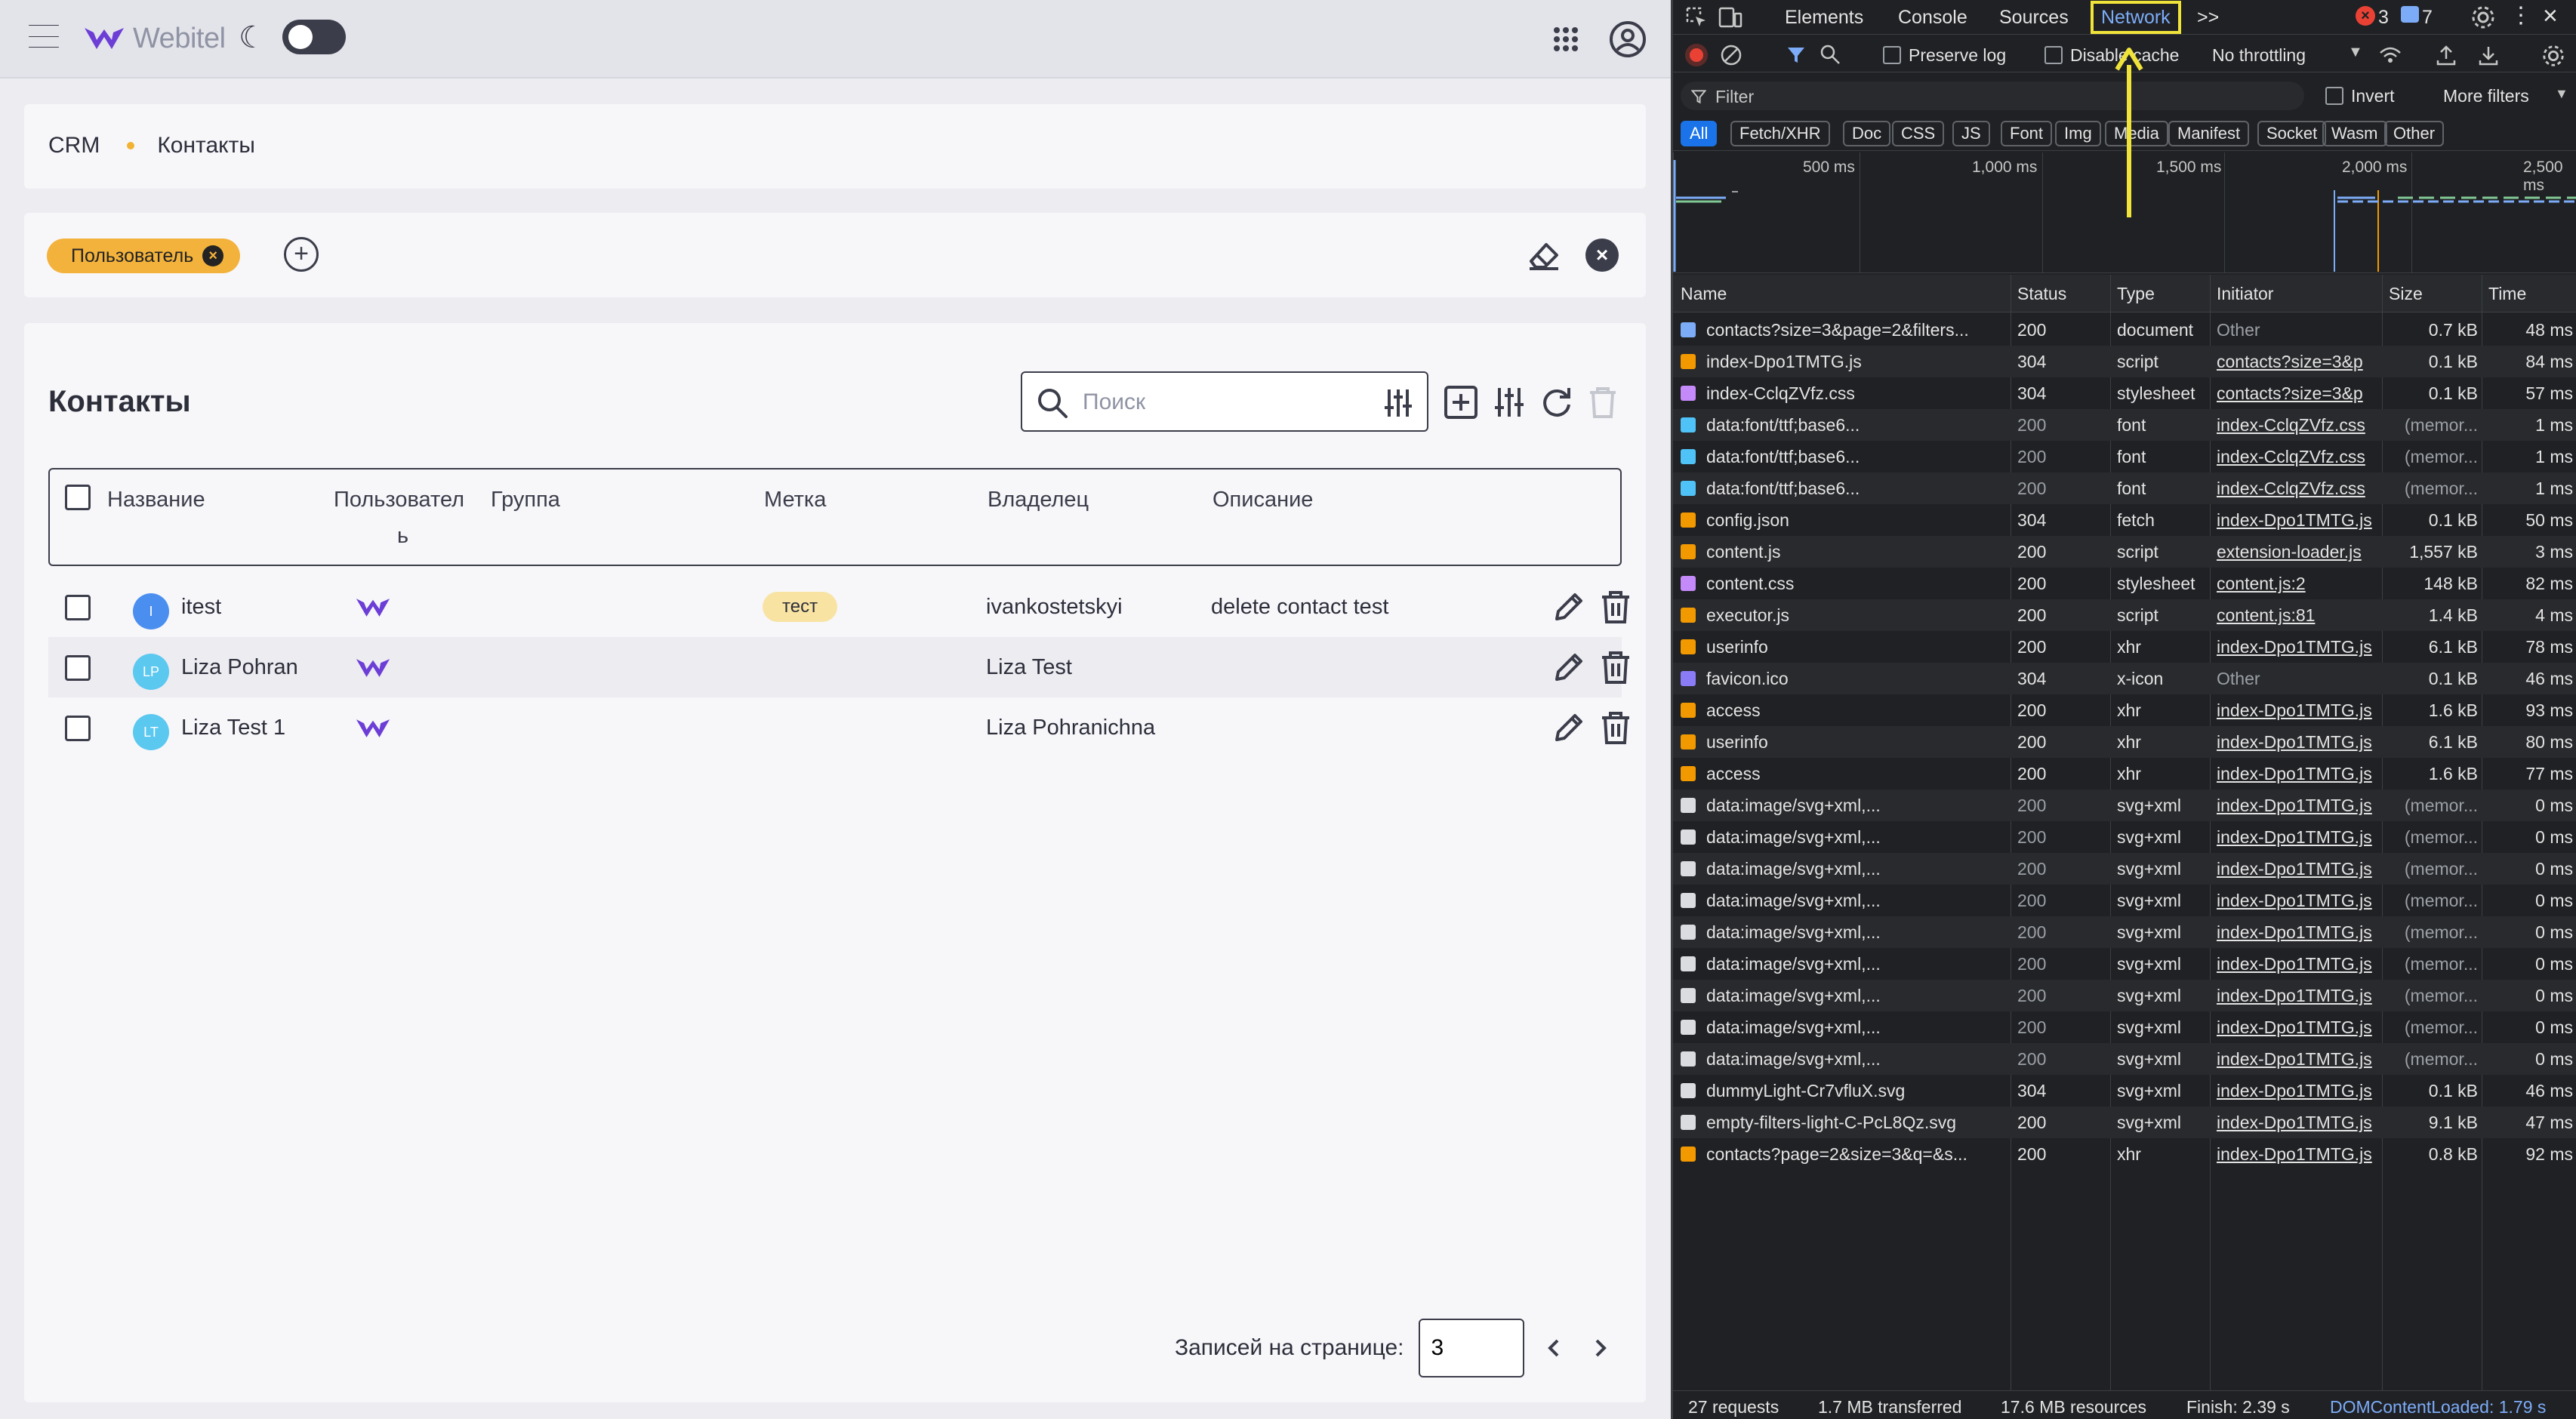 The image size is (2576, 1419). Describe the element at coordinates (1730, 17) in the screenshot. I see `device-toolbar-icon` at that location.